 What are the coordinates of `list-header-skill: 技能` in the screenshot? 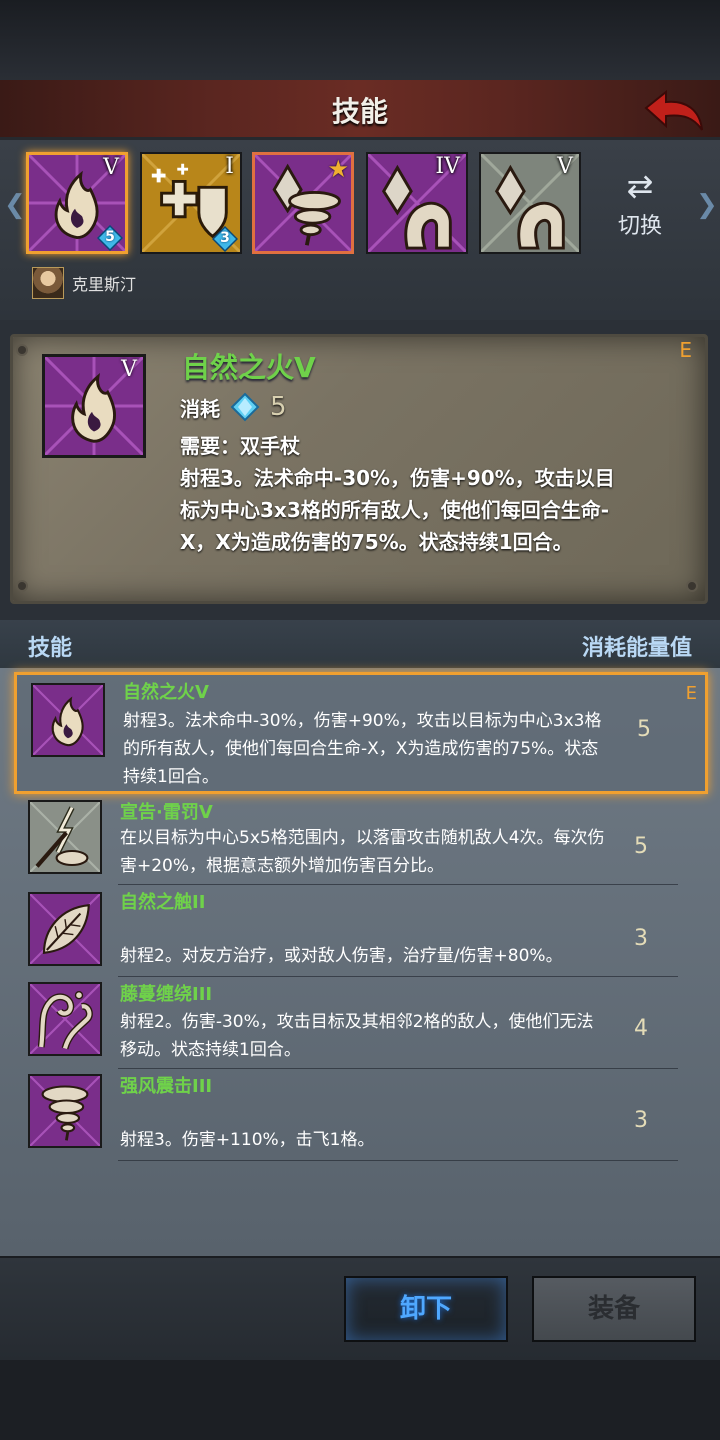 It's located at (50, 648).